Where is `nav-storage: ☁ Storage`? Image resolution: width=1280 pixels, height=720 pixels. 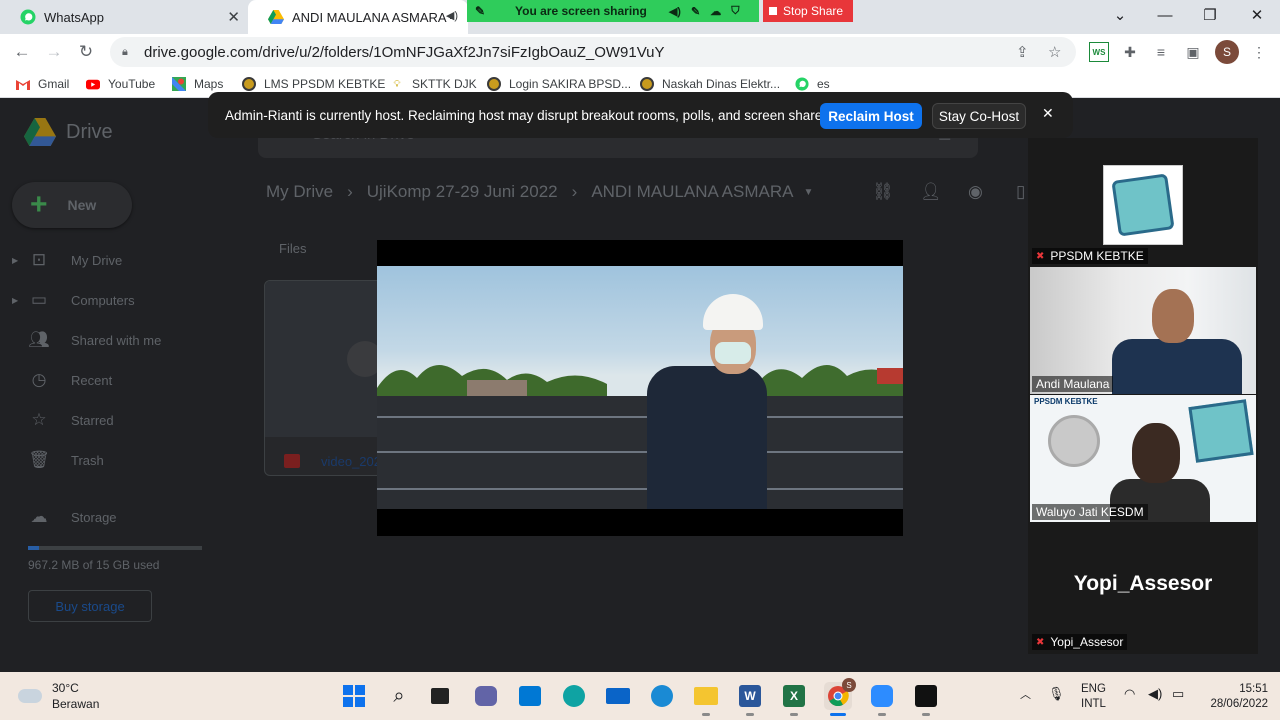 nav-storage: ☁ Storage is located at coordinates (120, 517).